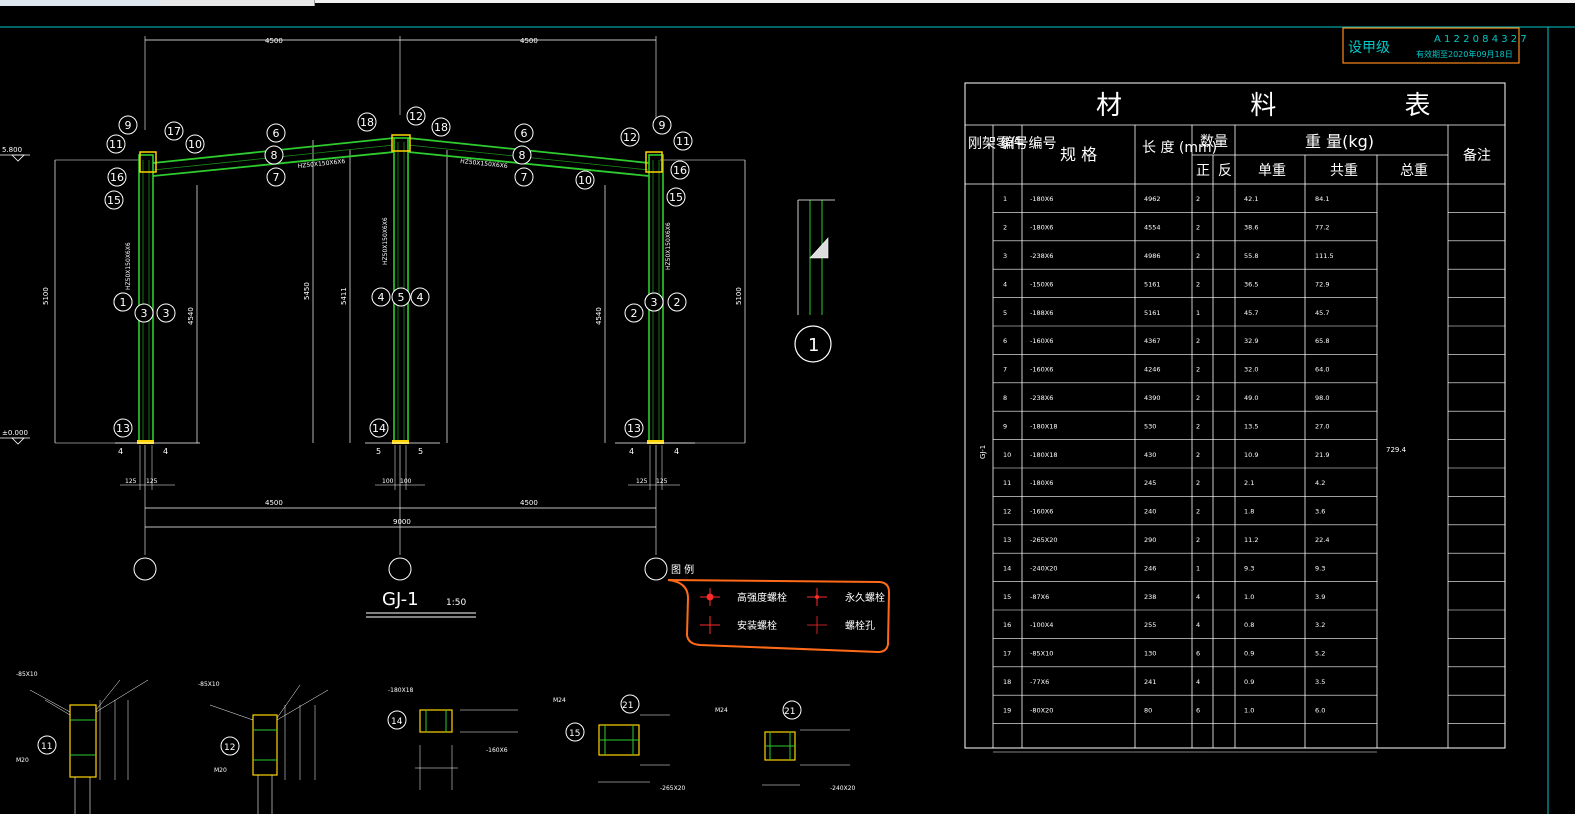  Describe the element at coordinates (1322, 228) in the screenshot. I see `table-cell: 77.2` at that location.